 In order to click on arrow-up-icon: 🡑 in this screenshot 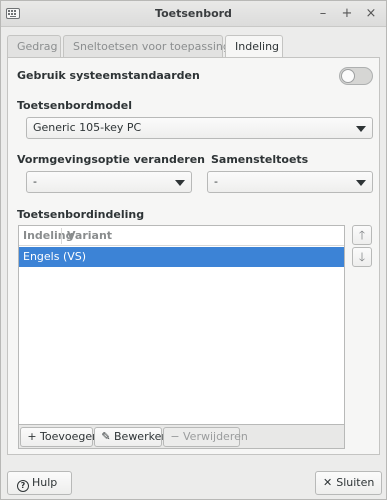, I will do `click(362, 235)`.